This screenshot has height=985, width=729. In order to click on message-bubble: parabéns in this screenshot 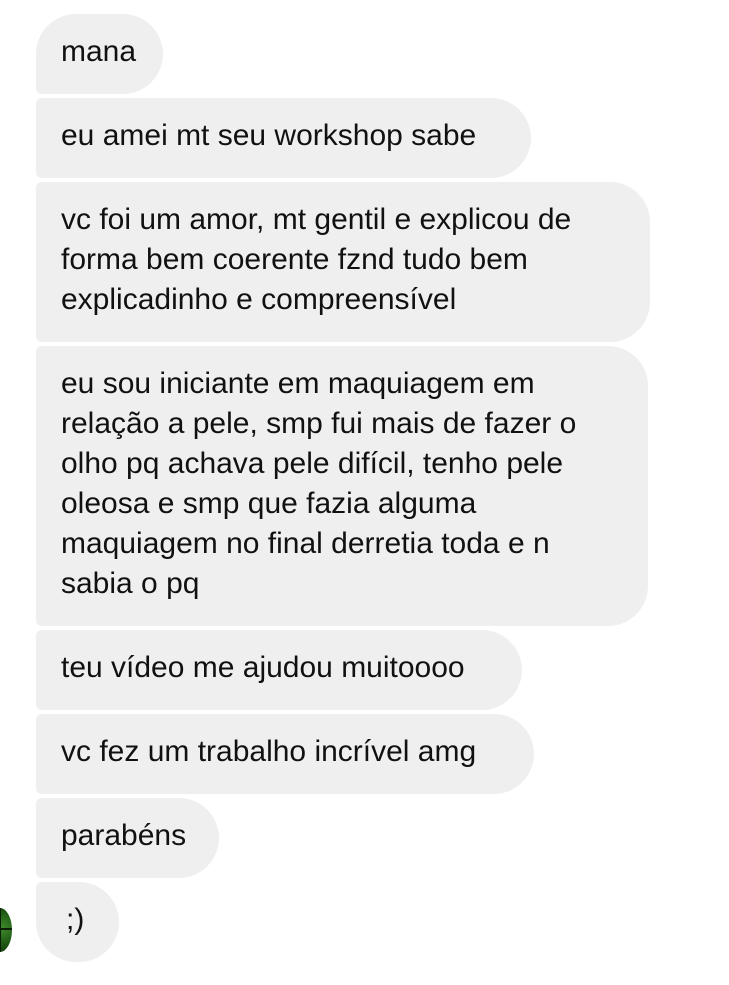, I will do `click(127, 838)`.